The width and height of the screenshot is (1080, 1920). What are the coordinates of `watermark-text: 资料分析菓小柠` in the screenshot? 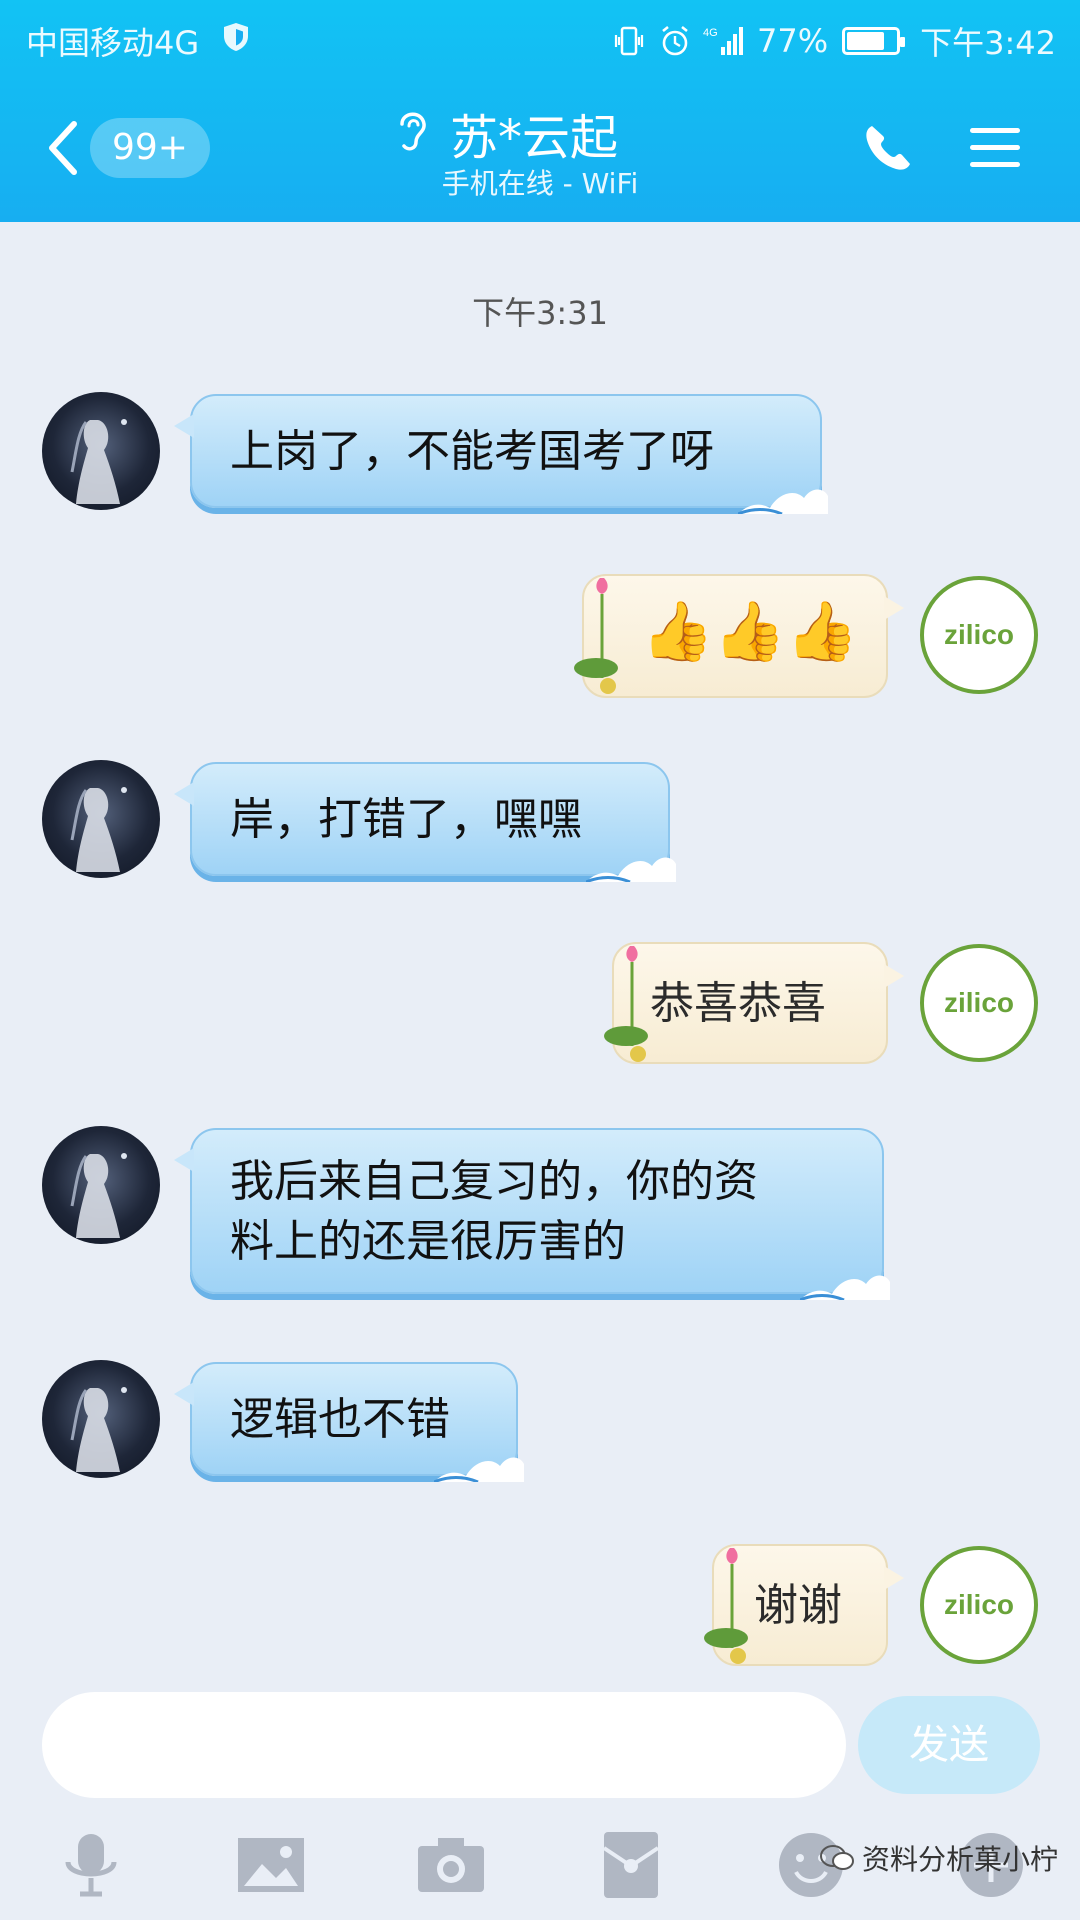 It's located at (960, 1859).